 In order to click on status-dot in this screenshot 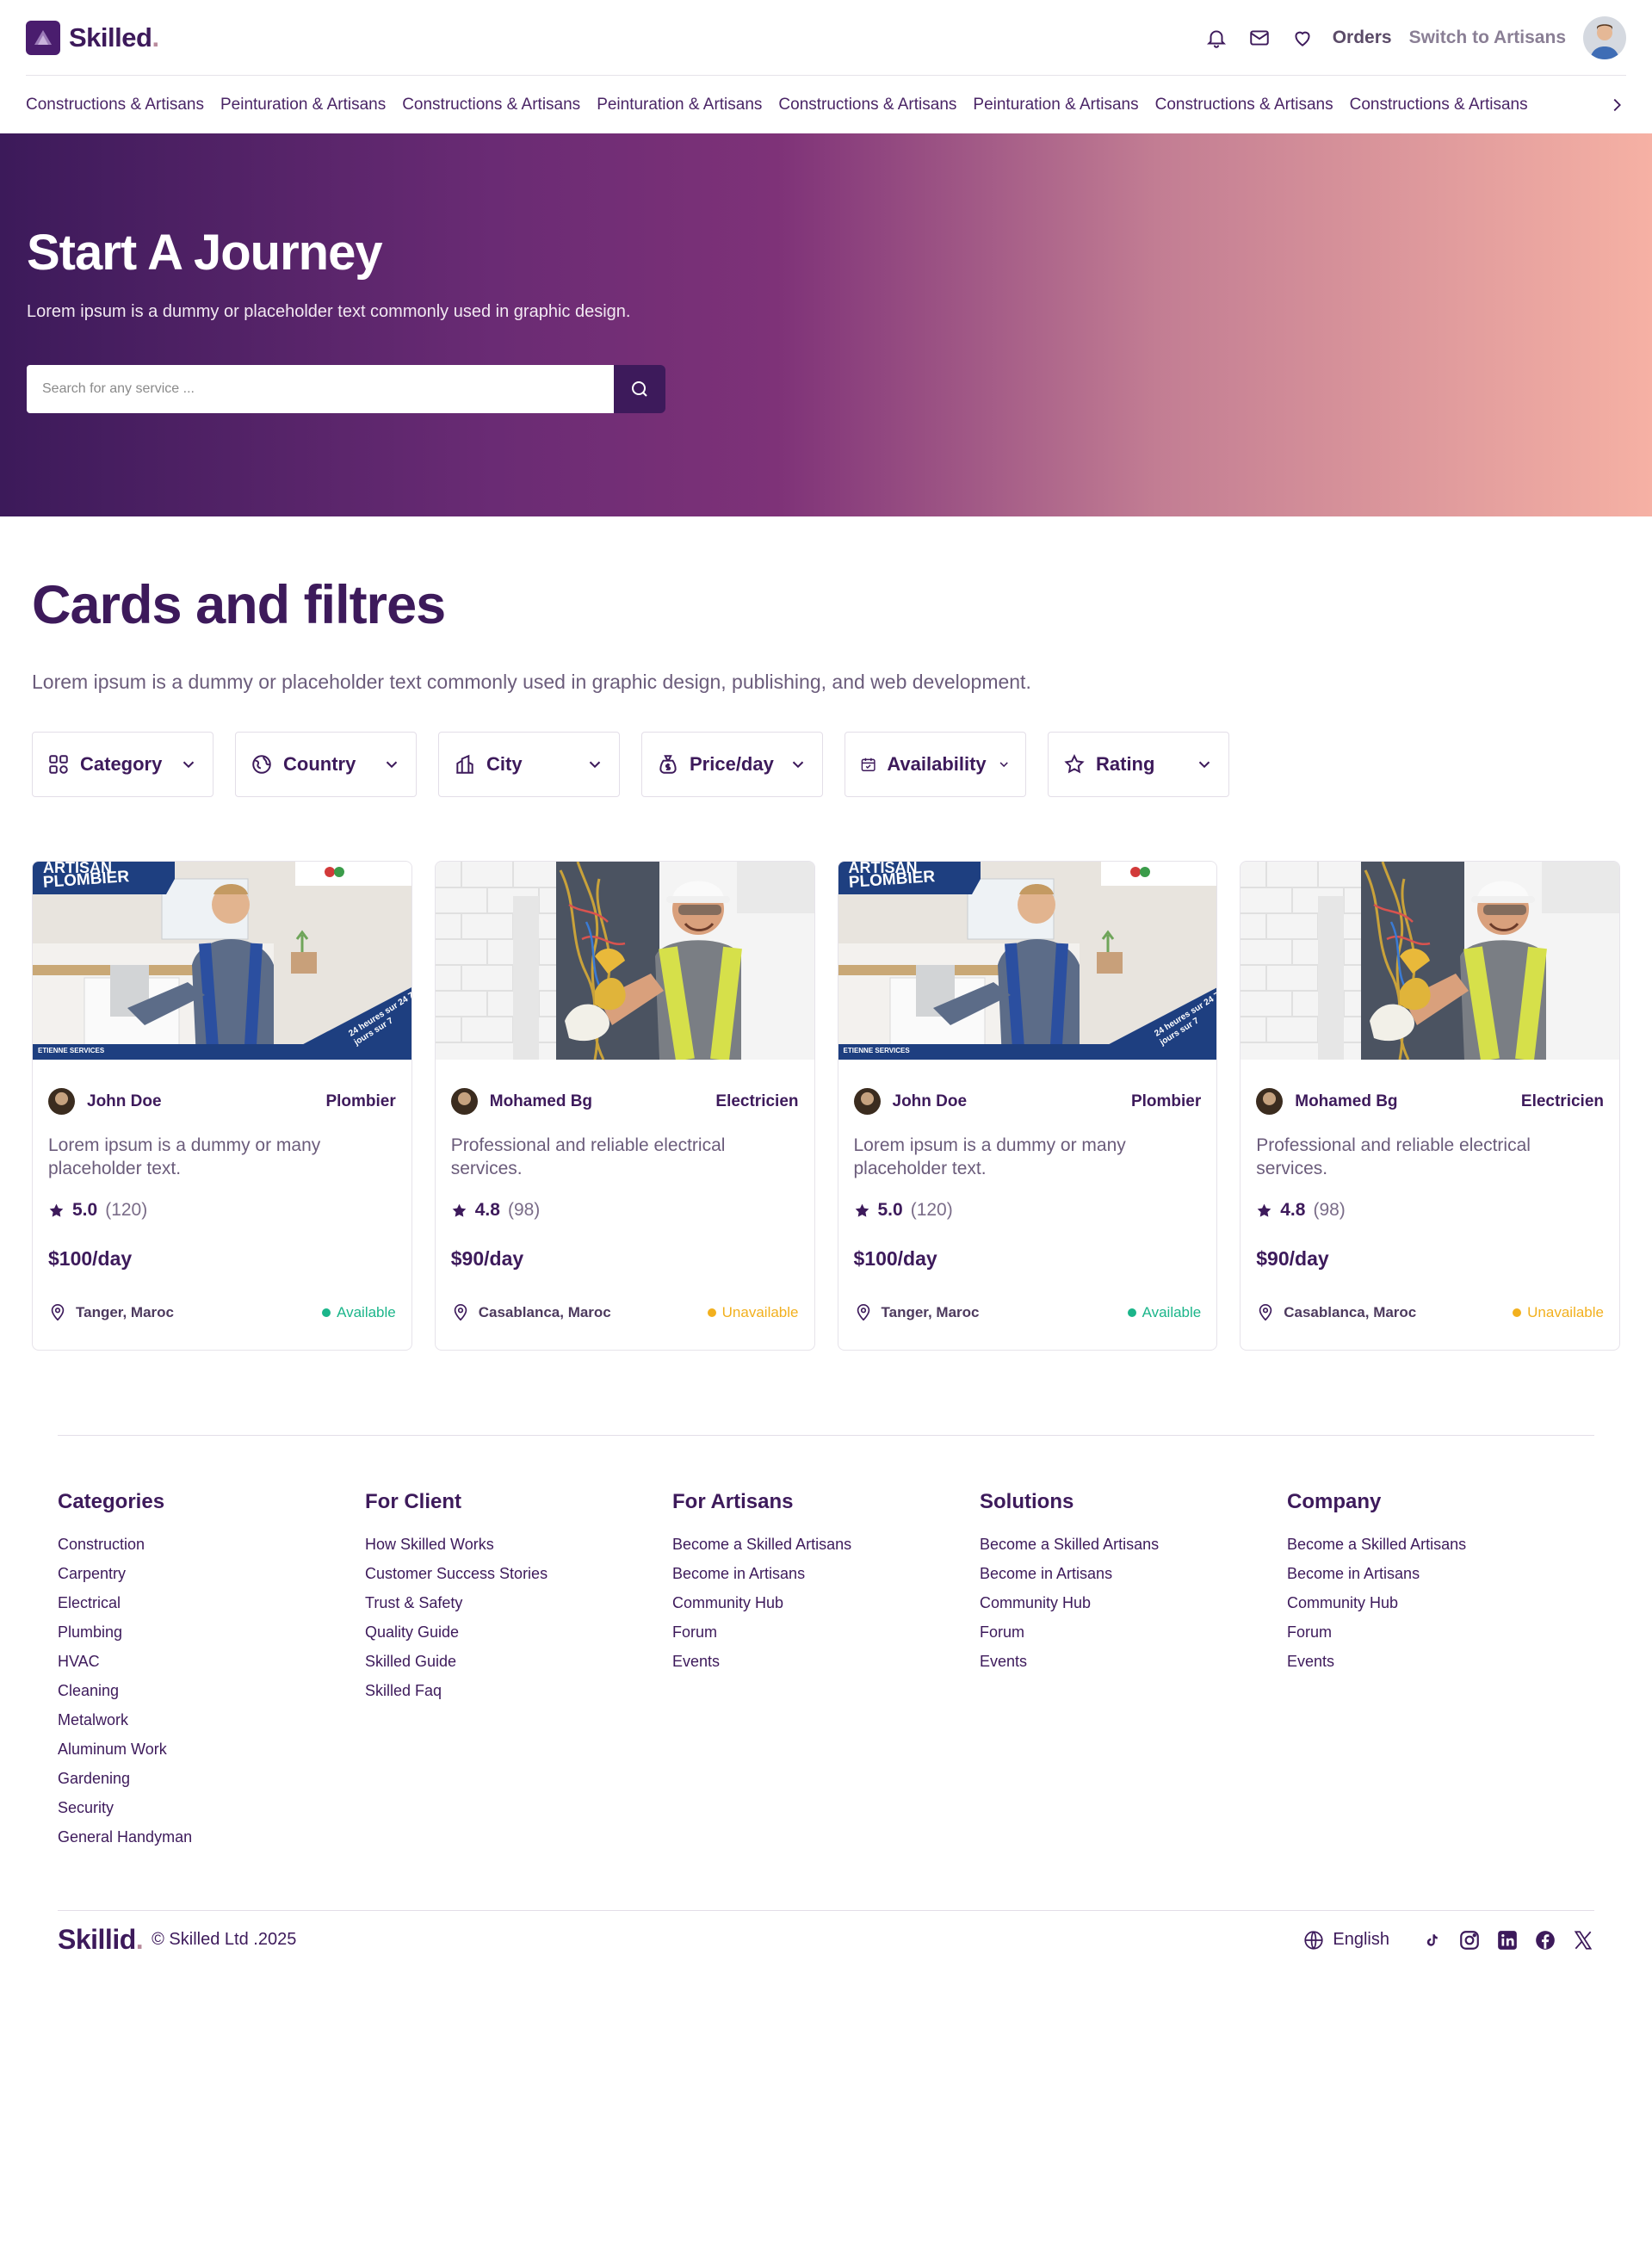, I will do `click(711, 1312)`.